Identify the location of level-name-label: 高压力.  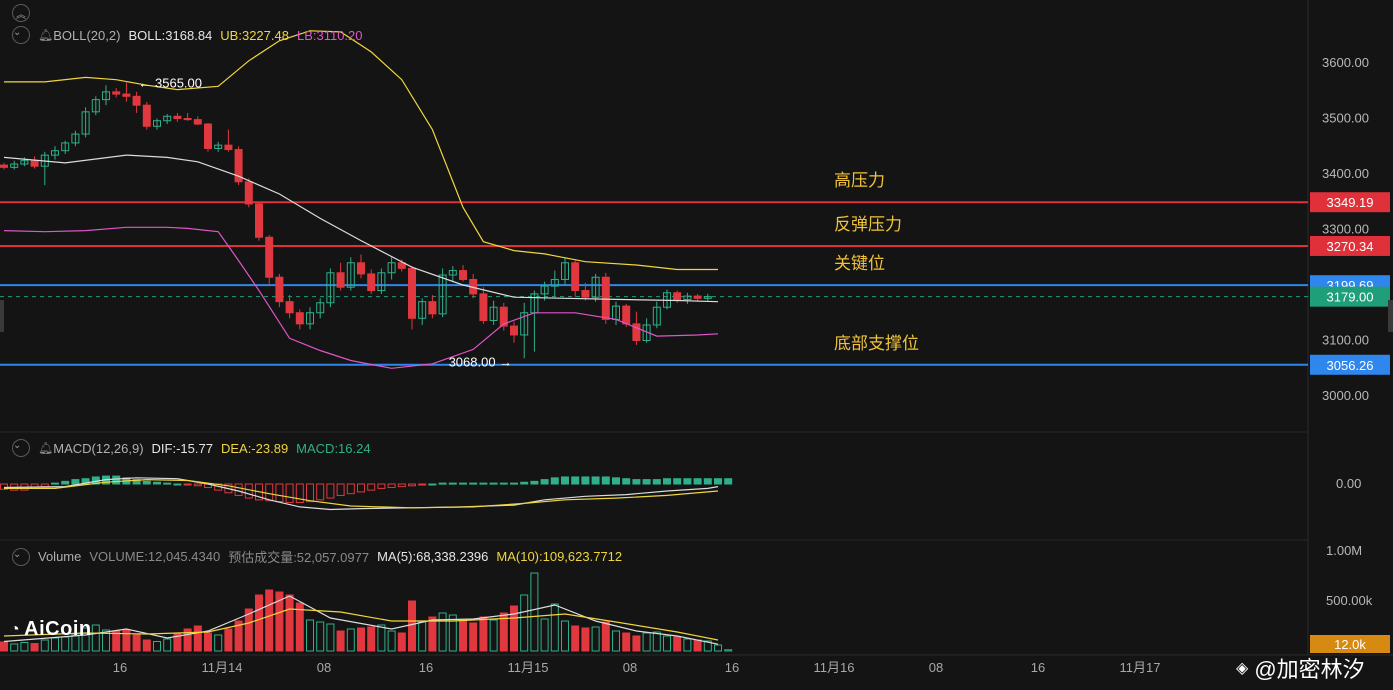
(859, 180).